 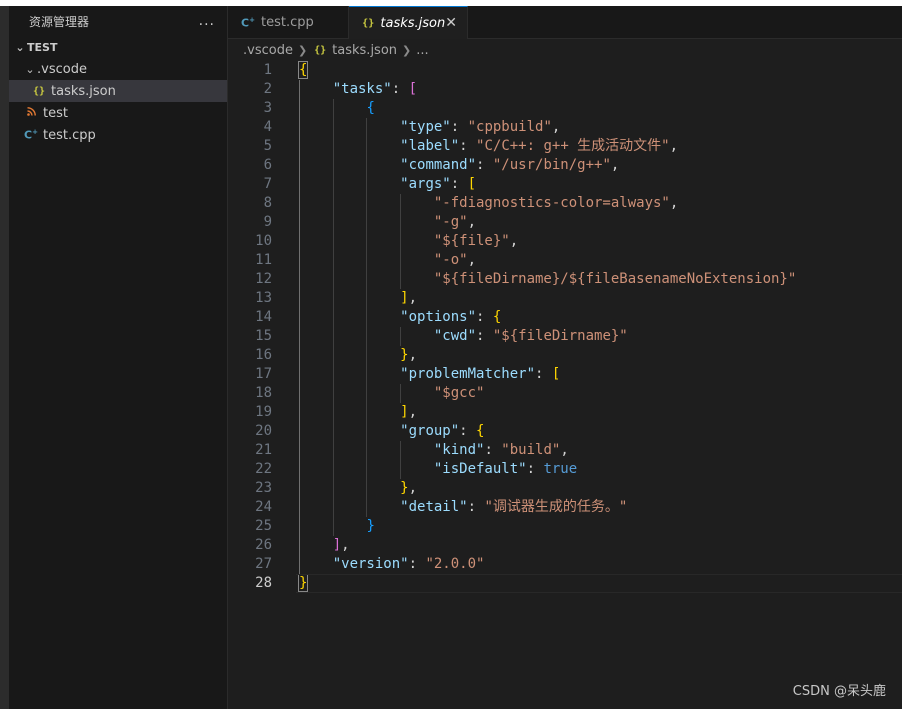 What do you see at coordinates (118, 69) in the screenshot?
I see `folder-vscode: ⌄ .vscode` at bounding box center [118, 69].